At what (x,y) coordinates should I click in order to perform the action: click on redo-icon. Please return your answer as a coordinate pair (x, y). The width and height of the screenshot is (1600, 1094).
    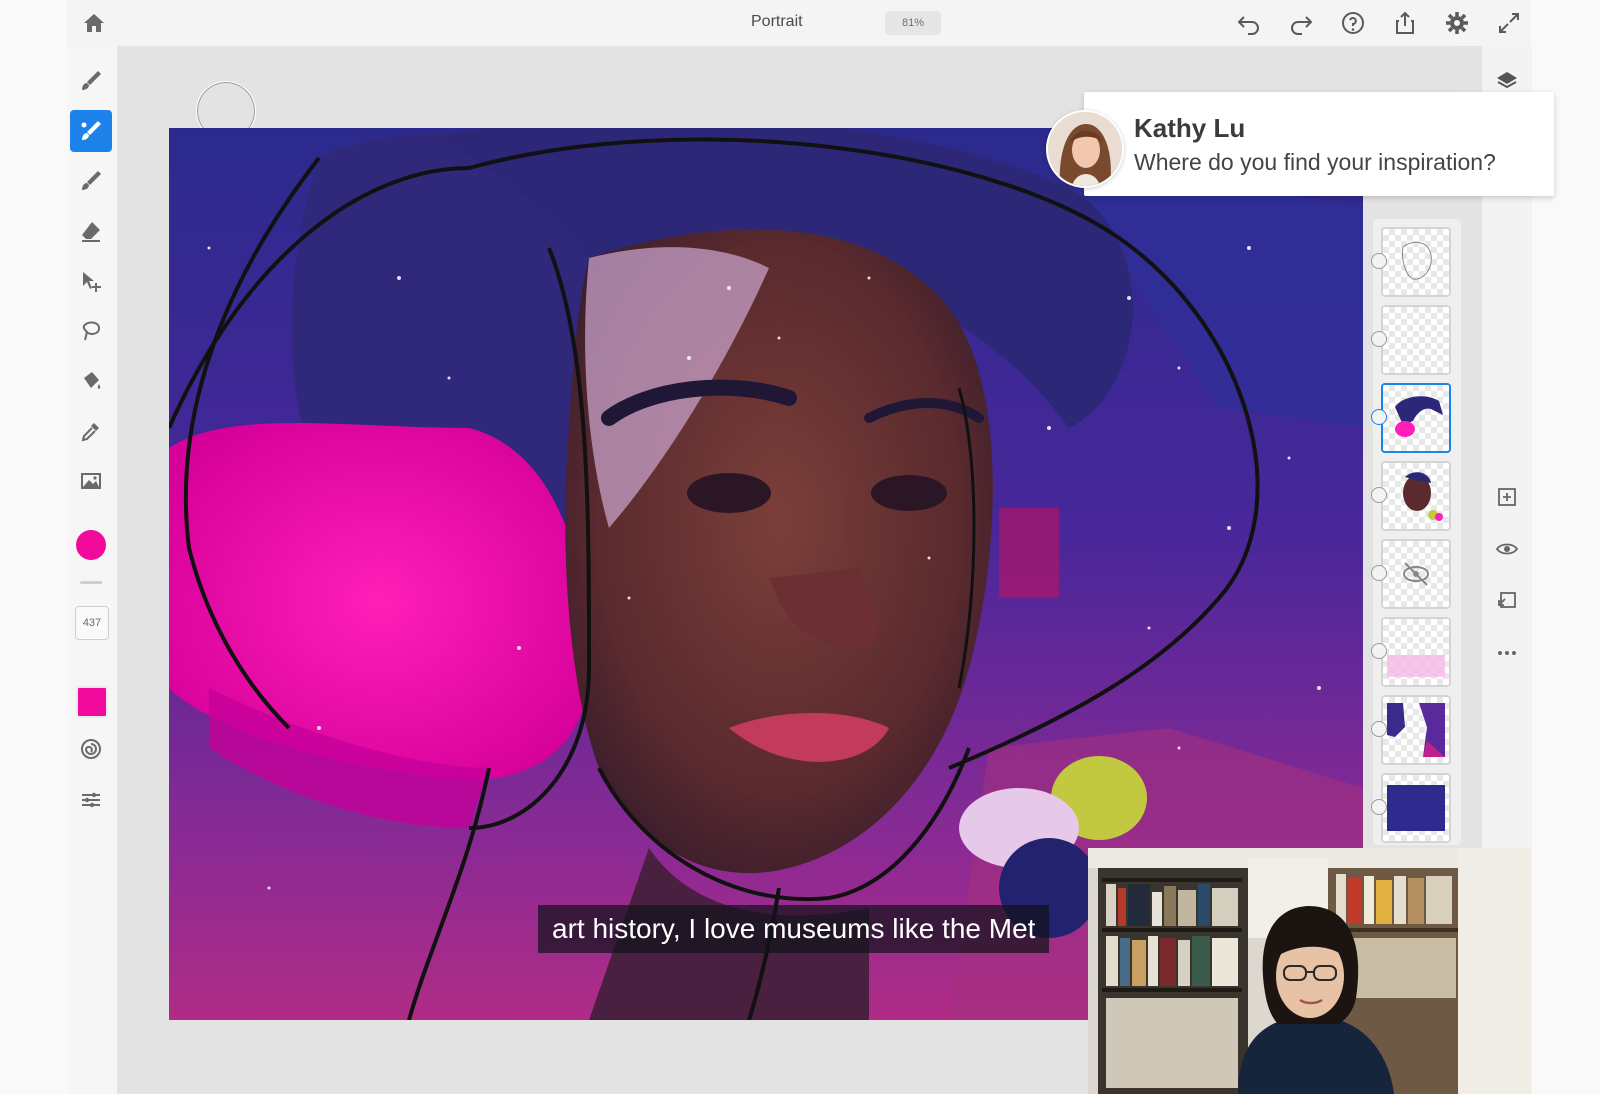
    Looking at the image, I should click on (1301, 23).